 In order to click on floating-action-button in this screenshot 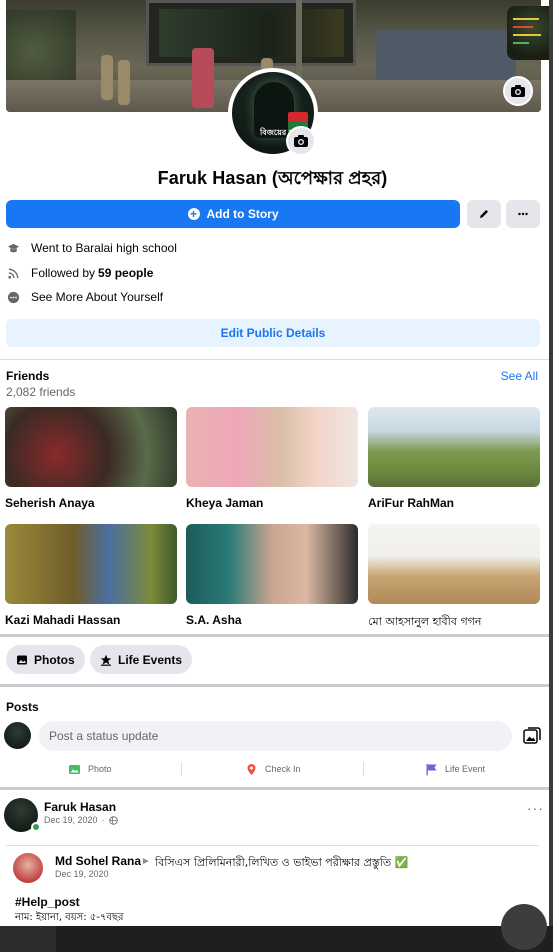, I will do `click(524, 927)`.